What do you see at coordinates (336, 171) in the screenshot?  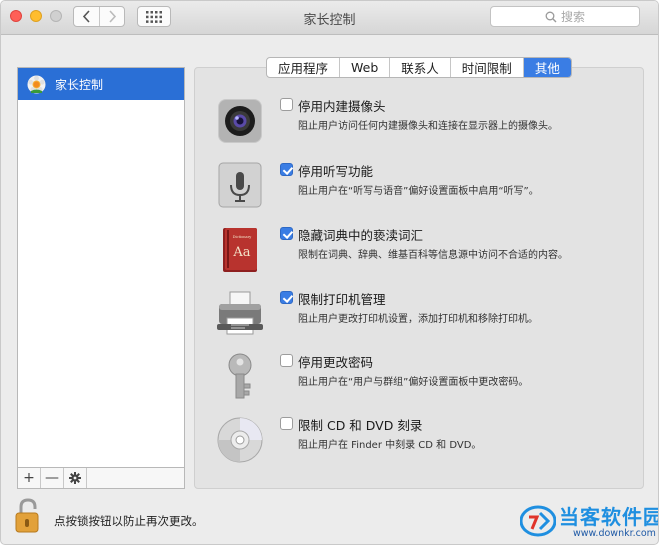 I see `option-title: 停用听写功能` at bounding box center [336, 171].